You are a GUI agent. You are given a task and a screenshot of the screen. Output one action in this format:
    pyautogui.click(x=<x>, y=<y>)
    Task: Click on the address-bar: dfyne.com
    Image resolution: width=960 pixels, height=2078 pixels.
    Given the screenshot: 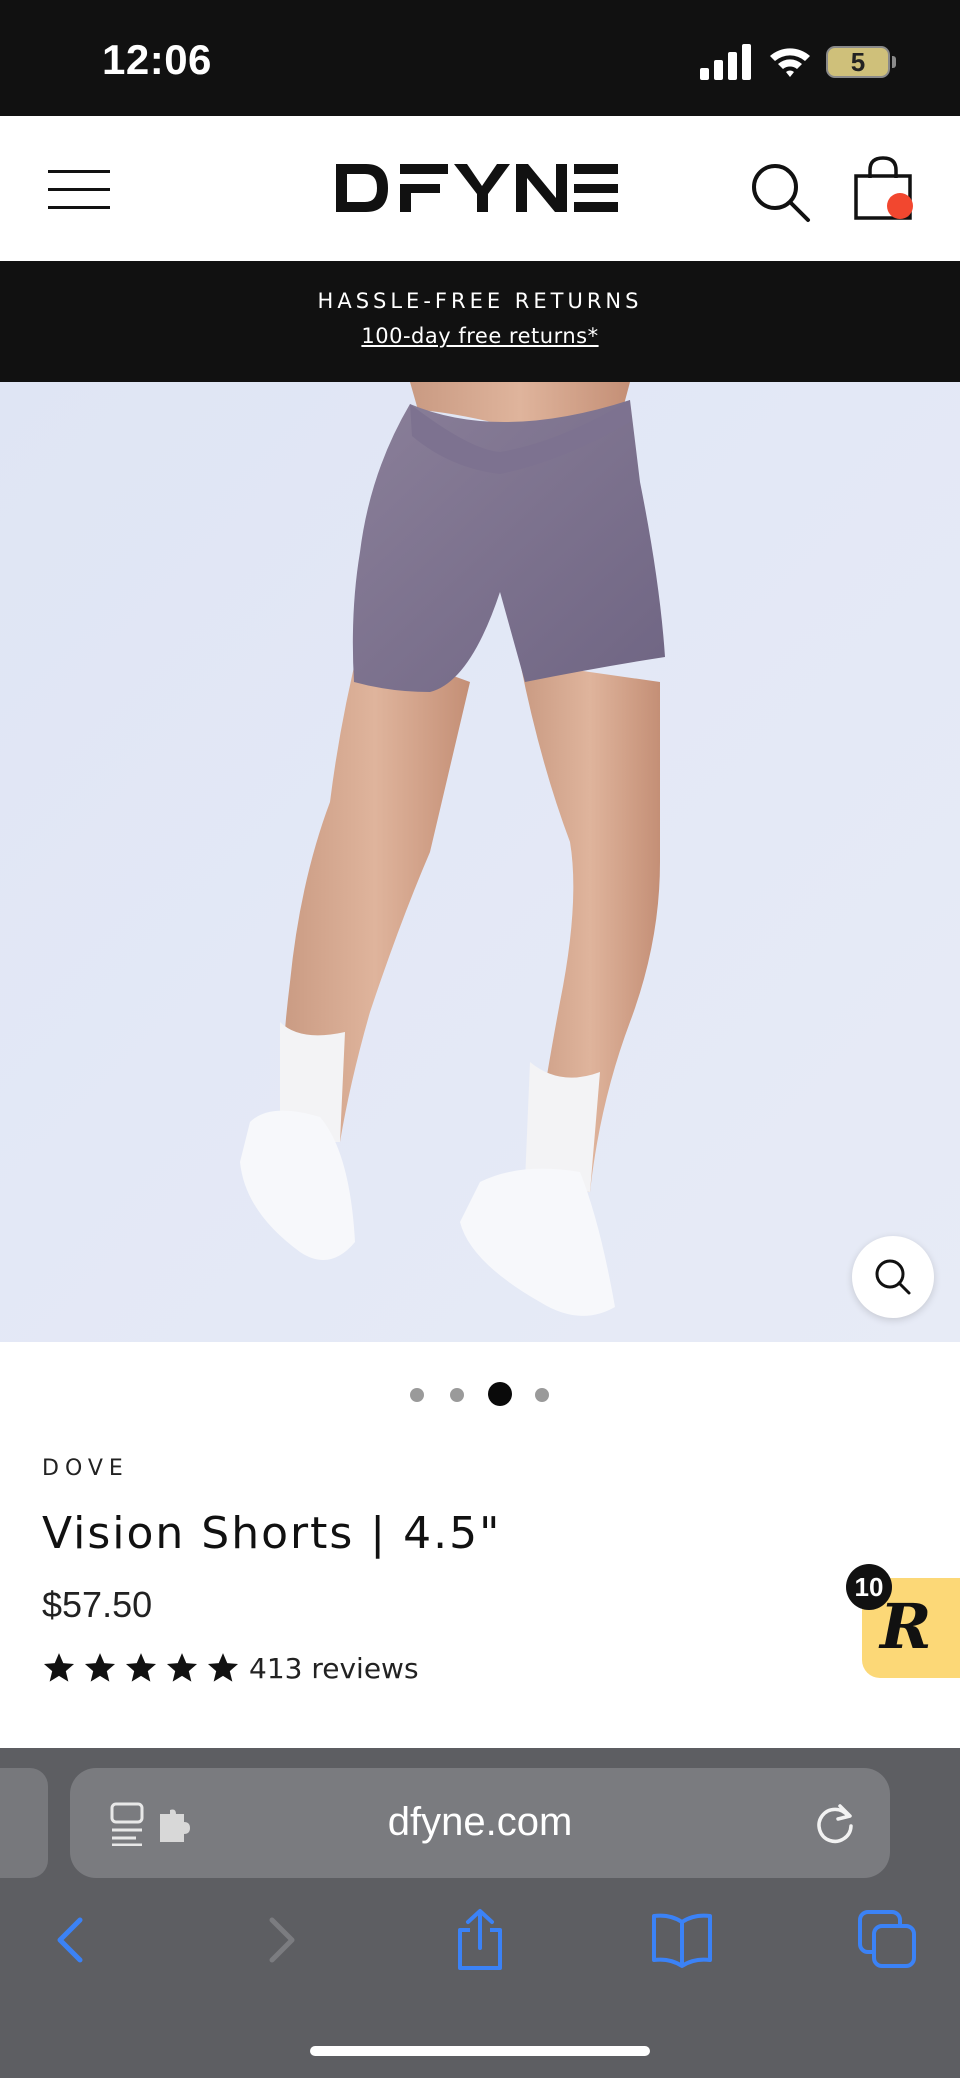 What is the action you would take?
    pyautogui.click(x=480, y=1823)
    